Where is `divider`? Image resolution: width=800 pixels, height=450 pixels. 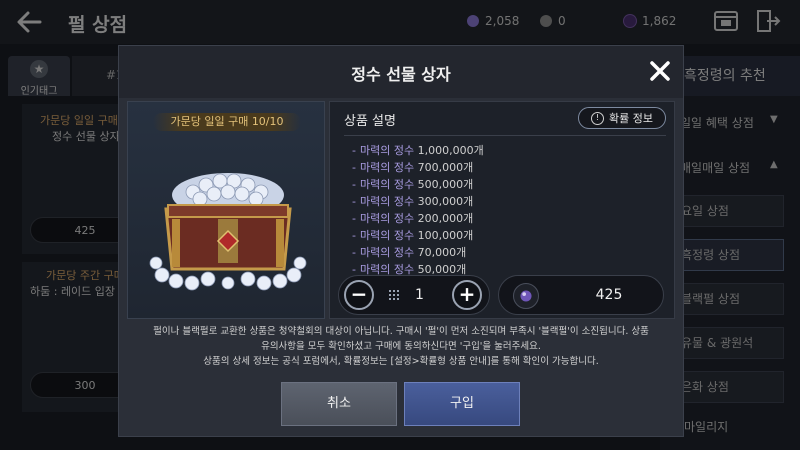 divider is located at coordinates (505, 135).